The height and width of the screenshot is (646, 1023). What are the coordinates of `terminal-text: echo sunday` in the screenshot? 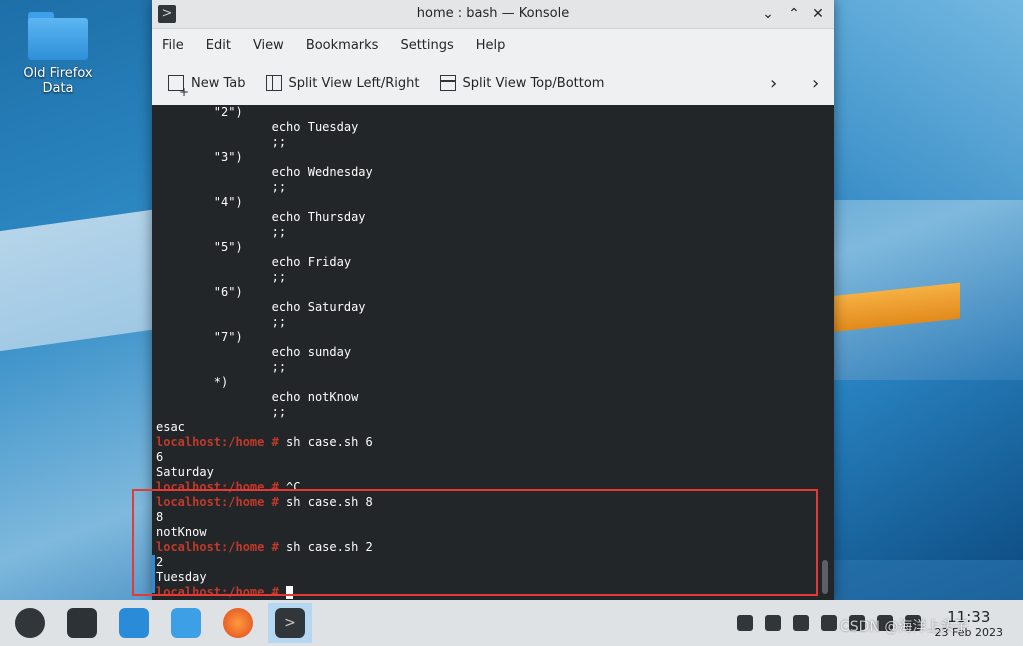 It's located at (254, 352).